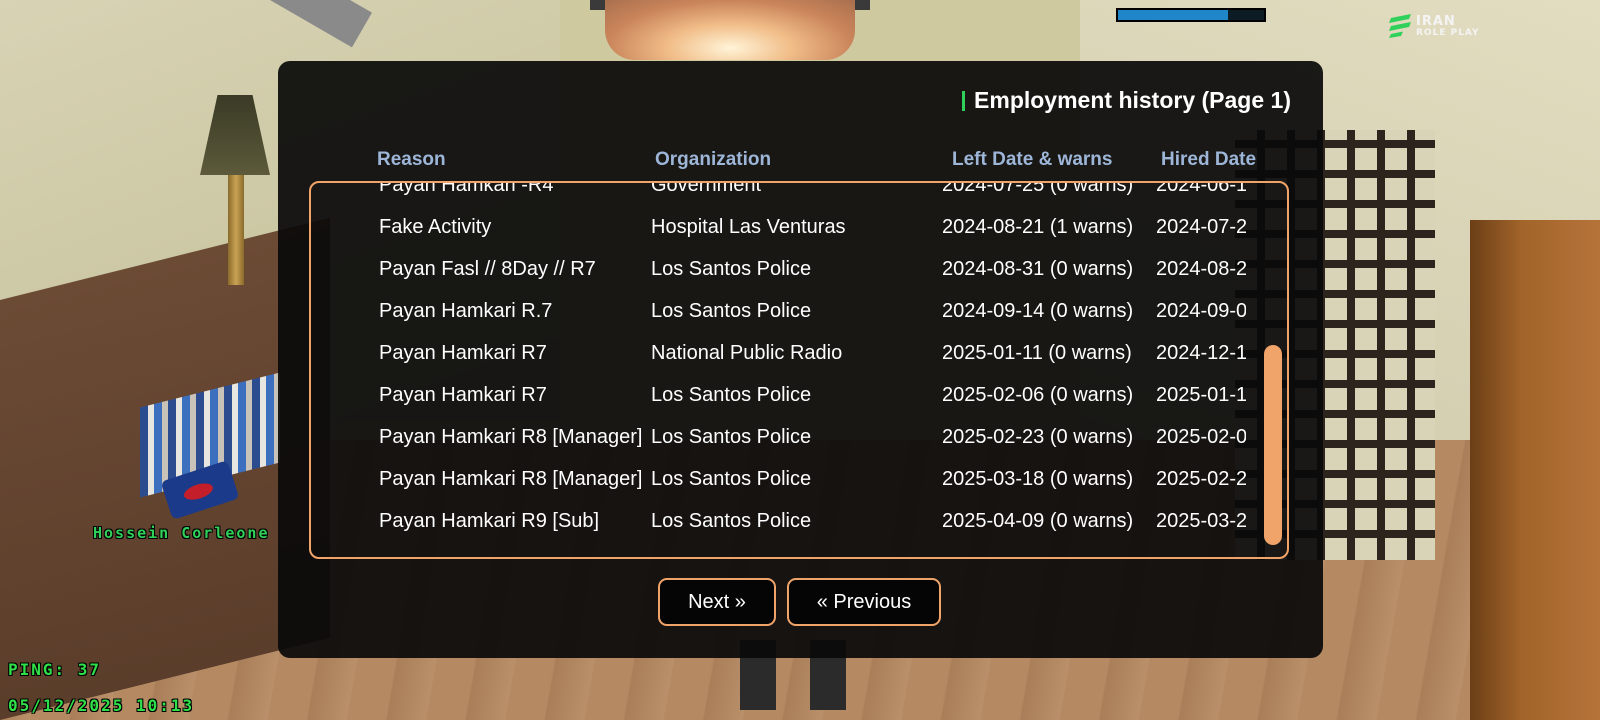  I want to click on row-left-date: 2024-08-21 (1 warns), so click(1038, 227).